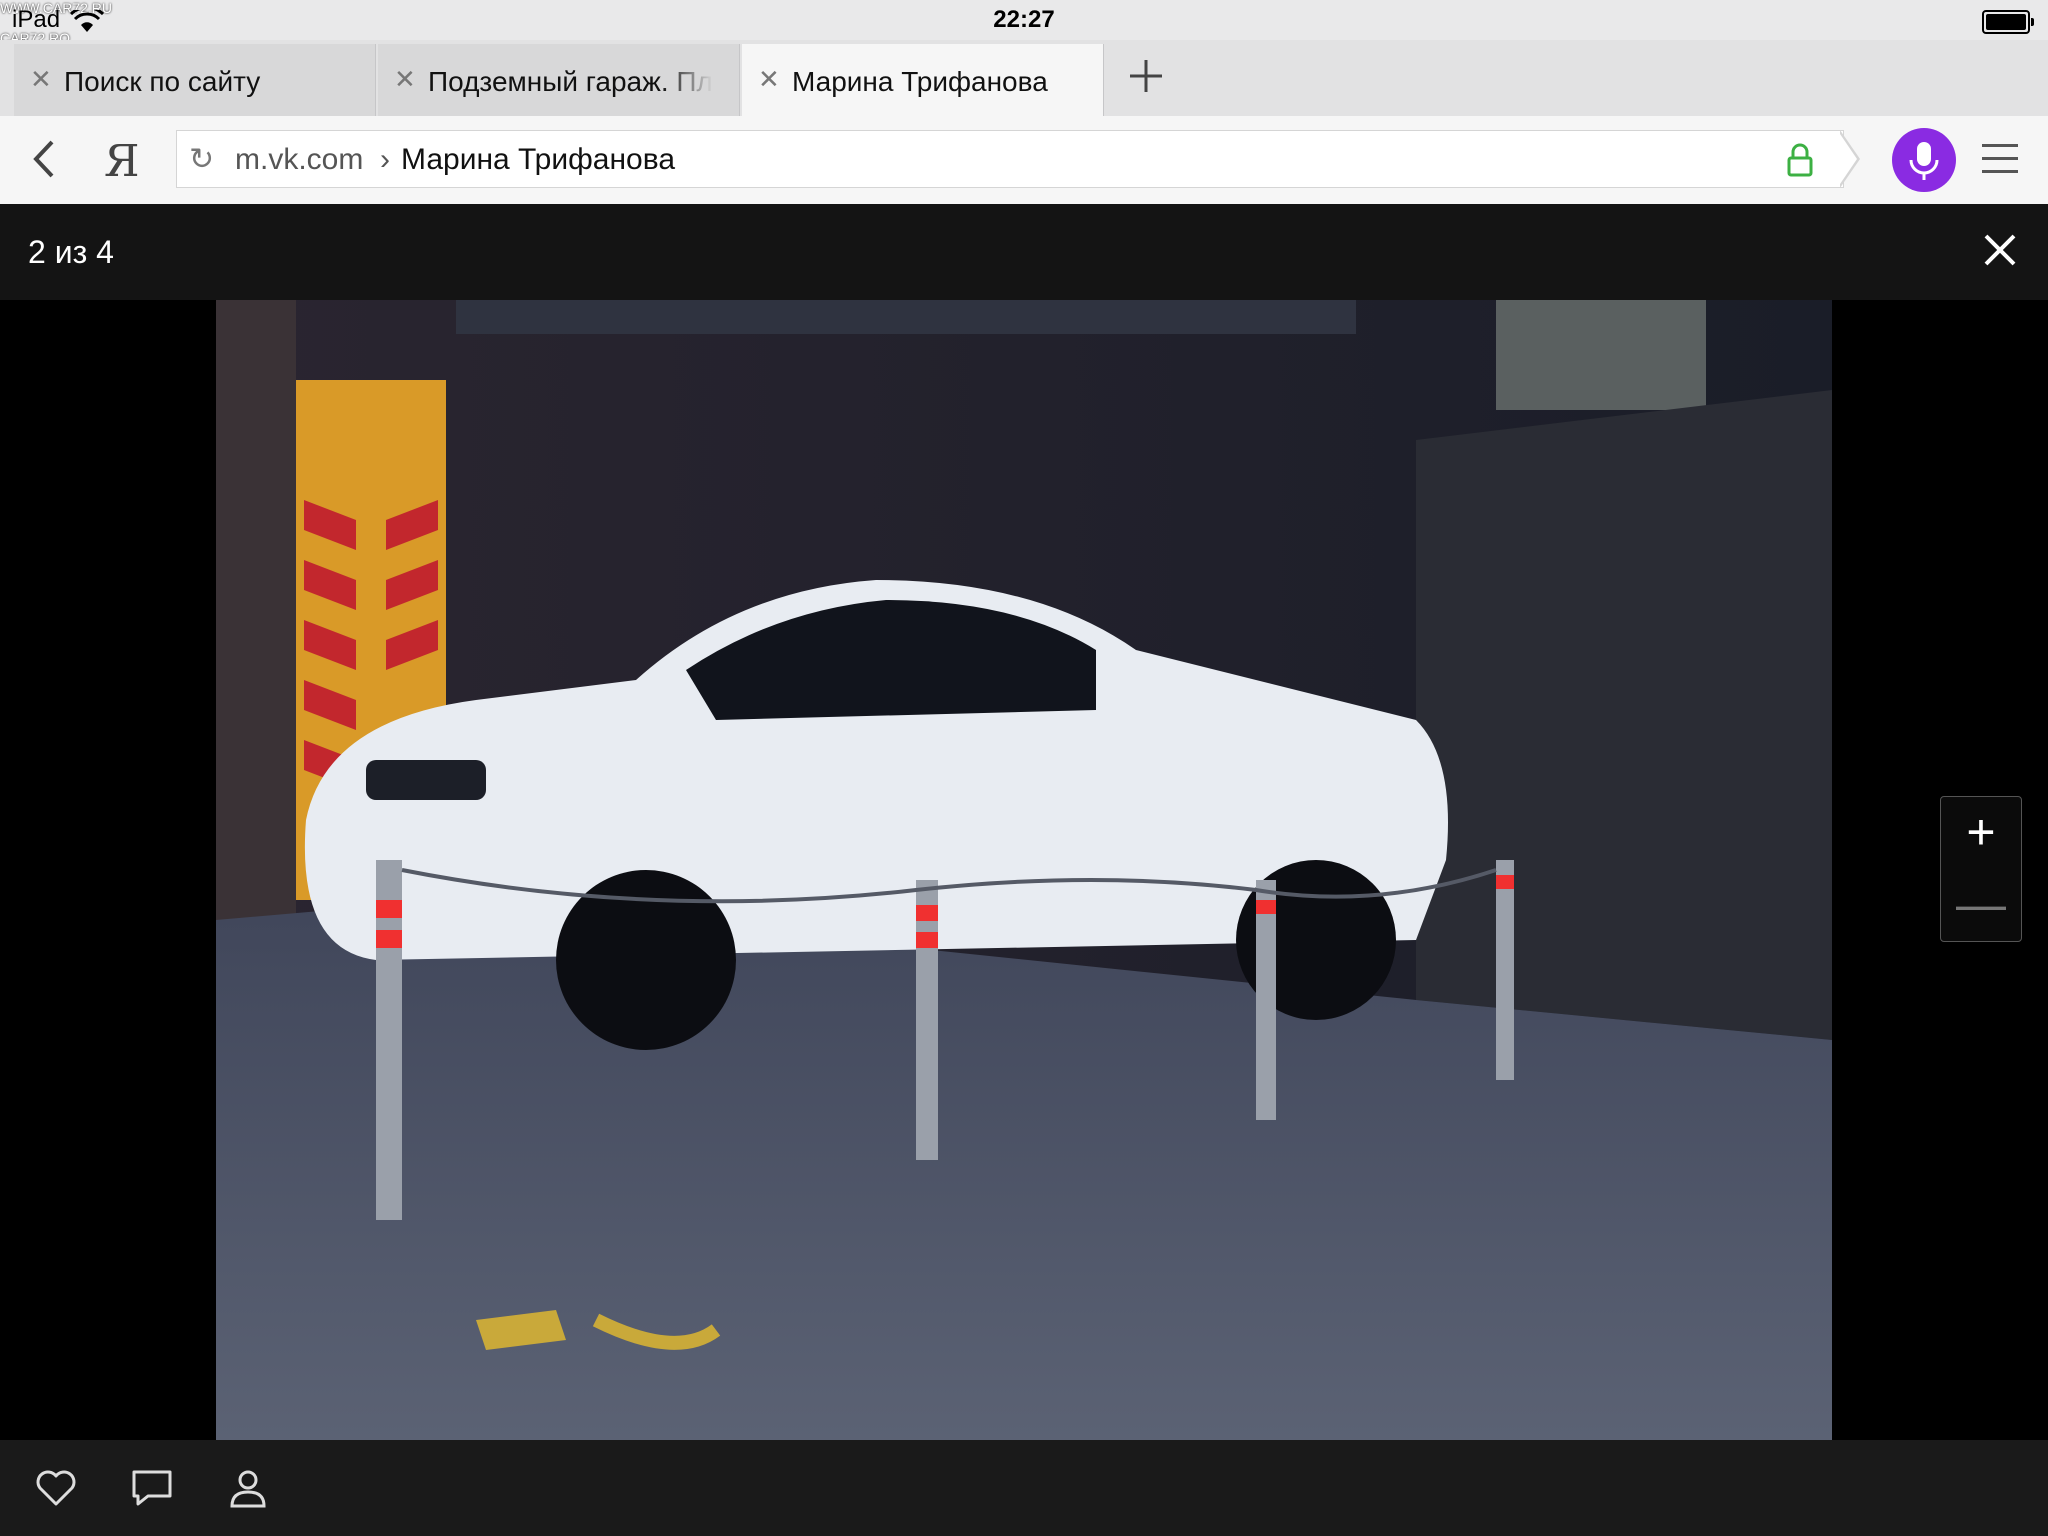 The width and height of the screenshot is (2048, 1536). Describe the element at coordinates (1010, 159) in the screenshot. I see `address-bar: ↻ m.vk.com › Марина Трифанова` at that location.